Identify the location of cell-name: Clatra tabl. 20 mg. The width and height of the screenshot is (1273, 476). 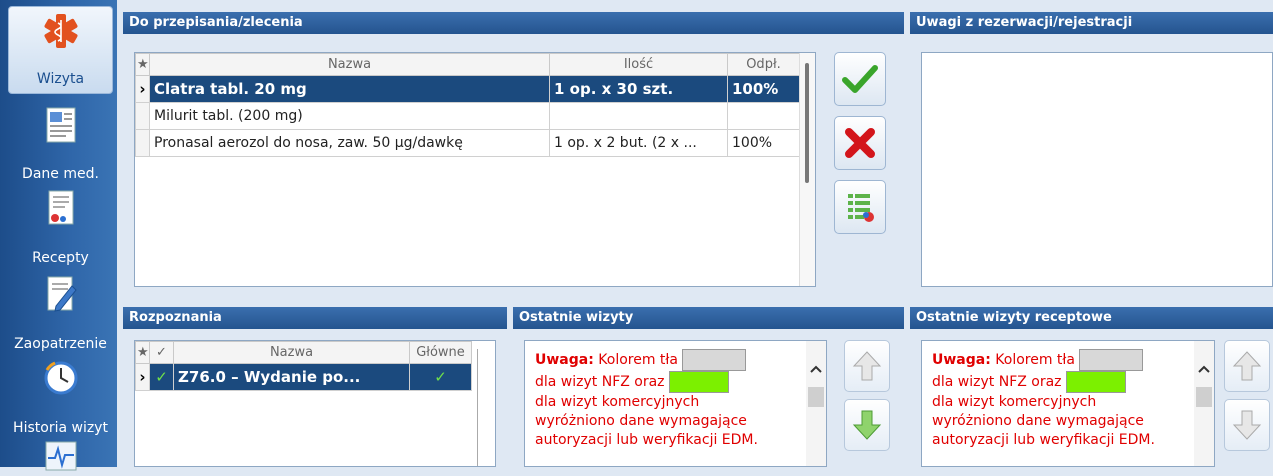
(349, 89).